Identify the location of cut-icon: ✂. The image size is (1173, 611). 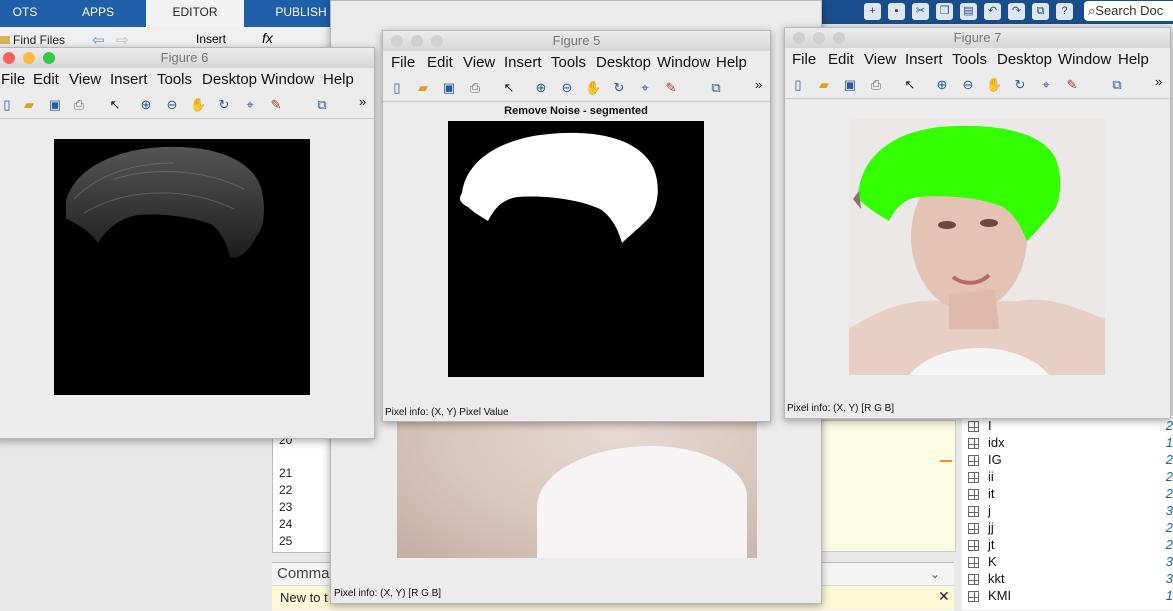
(920, 11).